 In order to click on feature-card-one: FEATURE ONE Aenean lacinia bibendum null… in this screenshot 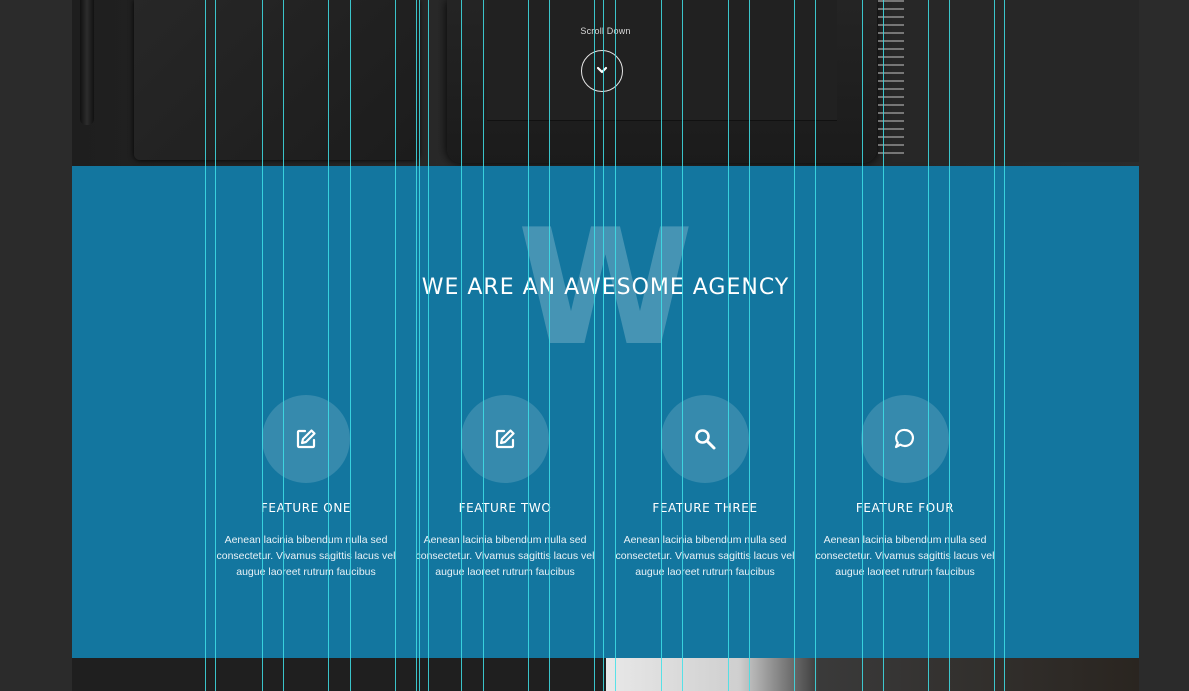, I will do `click(306, 487)`.